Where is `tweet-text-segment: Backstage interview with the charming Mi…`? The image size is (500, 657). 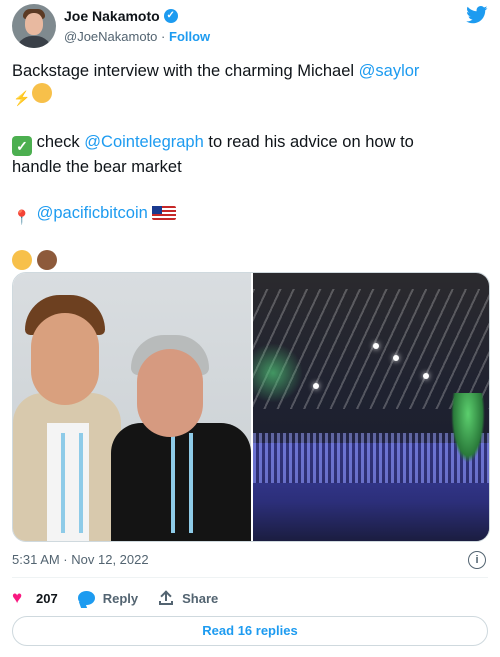
tweet-text-segment: Backstage interview with the charming Mi… is located at coordinates (185, 71).